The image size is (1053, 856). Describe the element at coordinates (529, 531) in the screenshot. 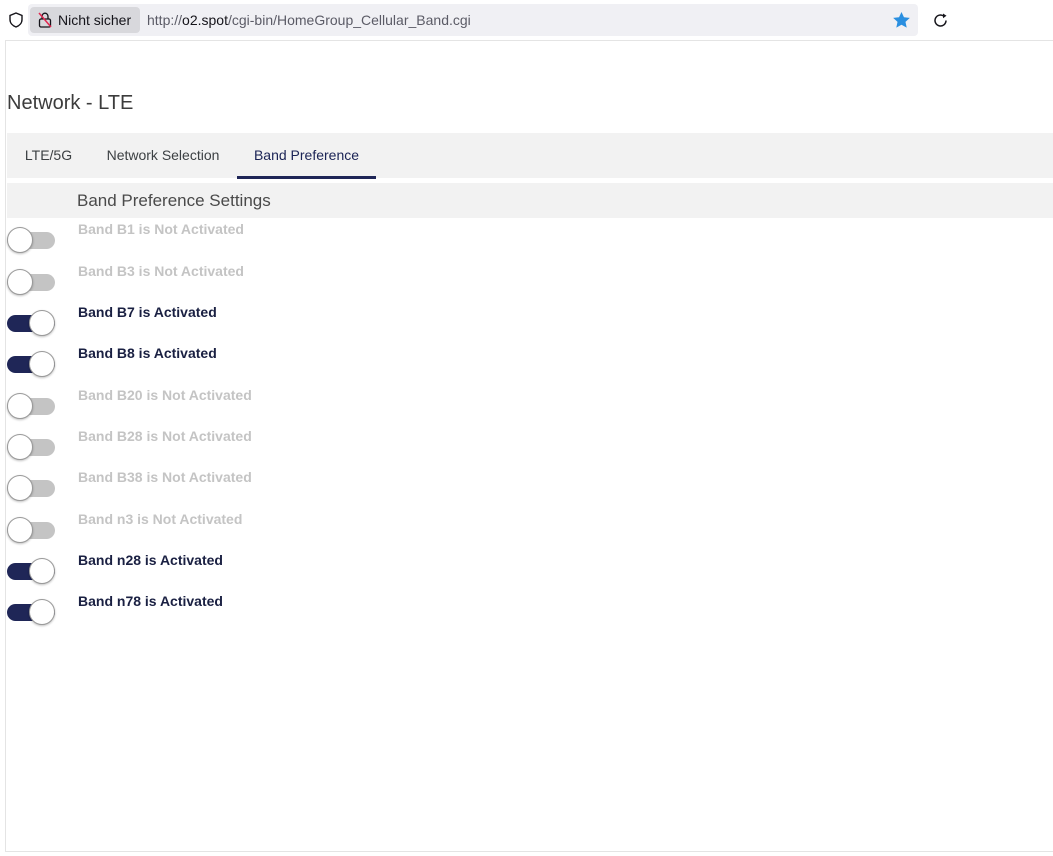

I see `band-row: Band n3 is Not Activated` at that location.